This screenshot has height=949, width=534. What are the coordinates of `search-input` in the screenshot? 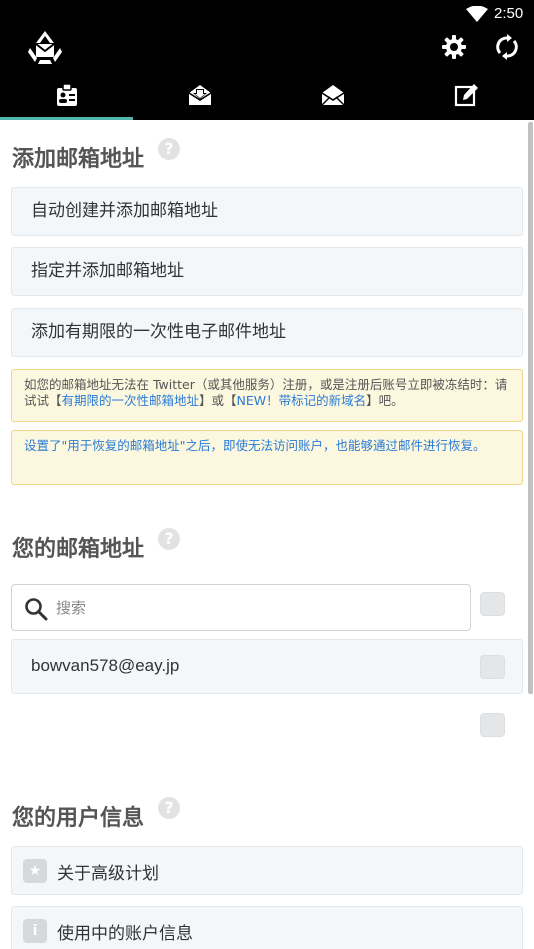 It's located at (256, 608).